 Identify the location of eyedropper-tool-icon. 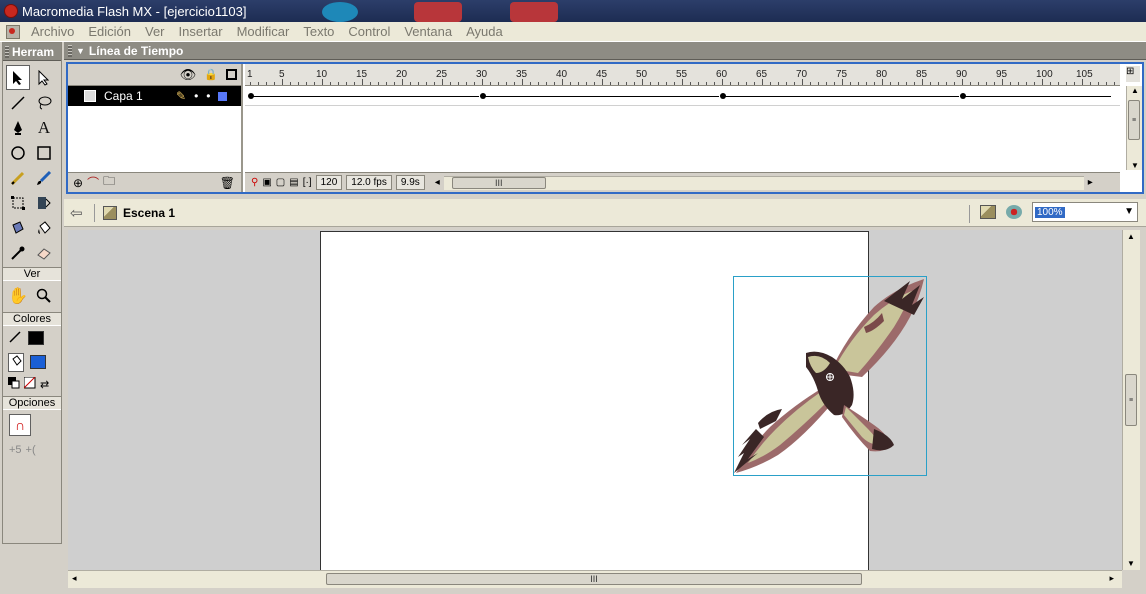
(18, 252).